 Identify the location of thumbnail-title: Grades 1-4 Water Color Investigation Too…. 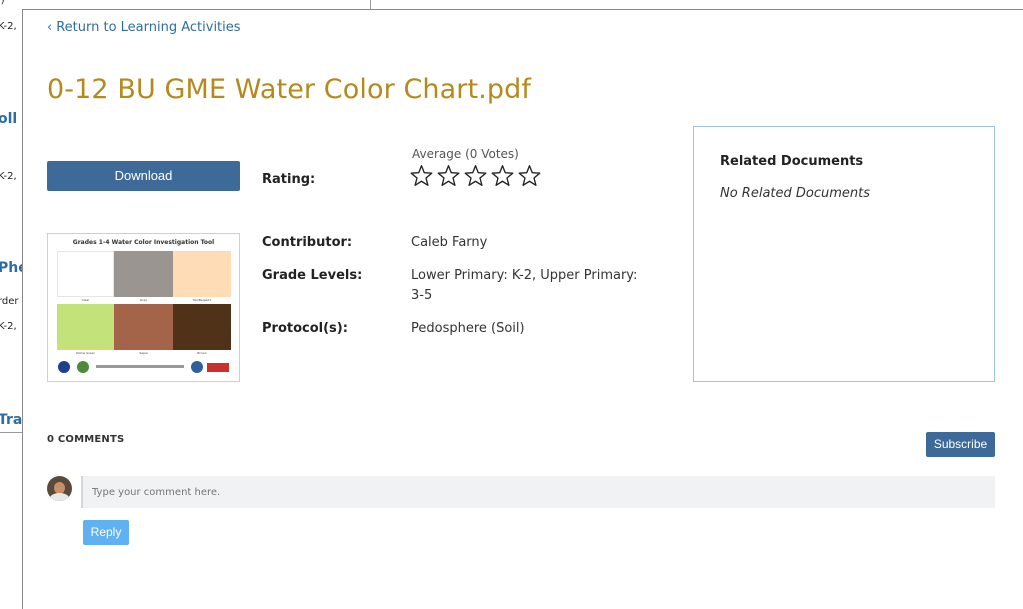
(143, 242).